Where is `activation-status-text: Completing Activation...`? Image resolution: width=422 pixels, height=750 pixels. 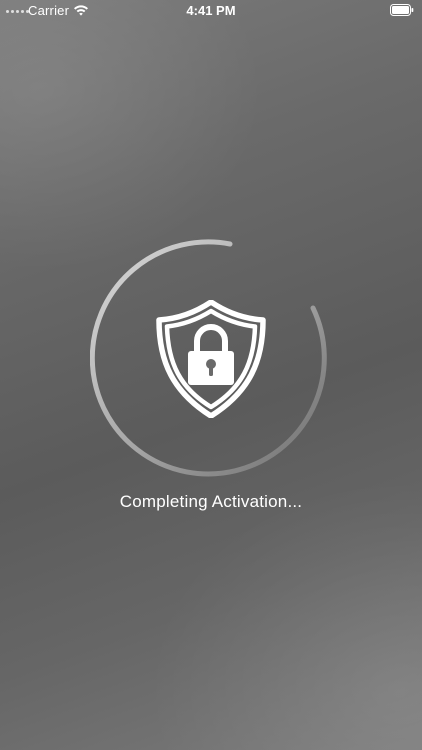 activation-status-text: Completing Activation... is located at coordinates (211, 501).